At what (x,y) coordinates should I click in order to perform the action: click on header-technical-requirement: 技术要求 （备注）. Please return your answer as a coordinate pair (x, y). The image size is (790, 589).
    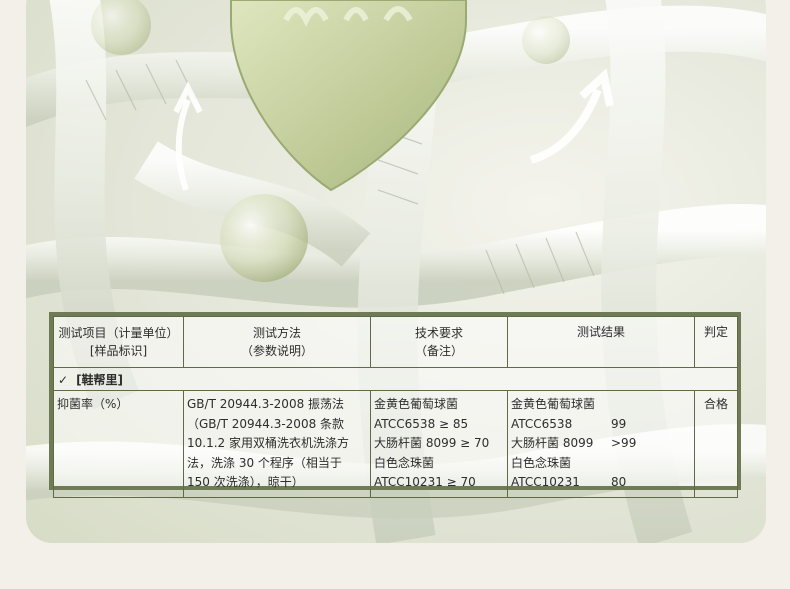
    Looking at the image, I should click on (439, 342).